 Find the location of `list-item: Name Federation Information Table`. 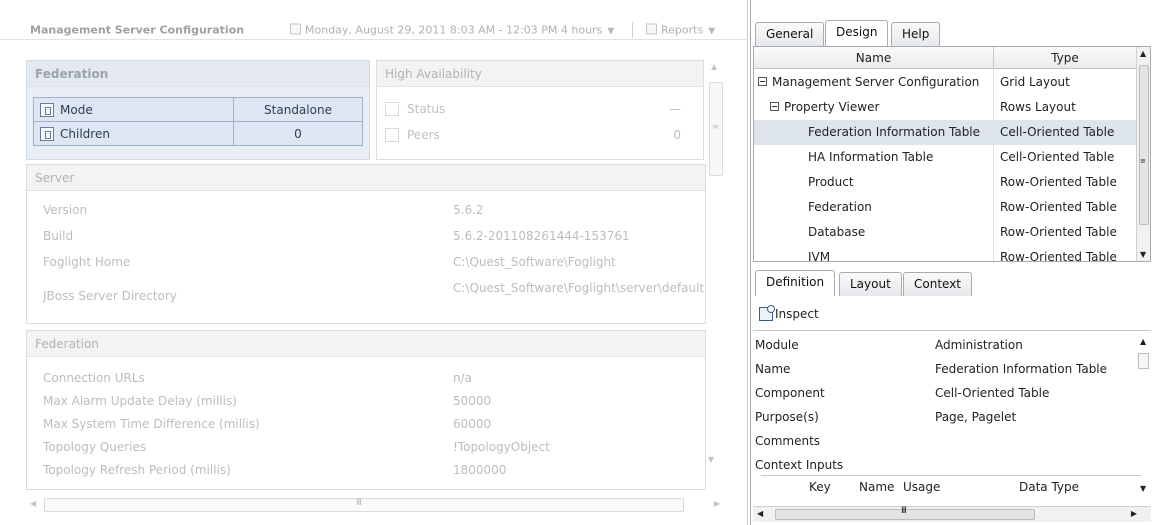

list-item: Name Federation Information Table is located at coordinates (931, 369).